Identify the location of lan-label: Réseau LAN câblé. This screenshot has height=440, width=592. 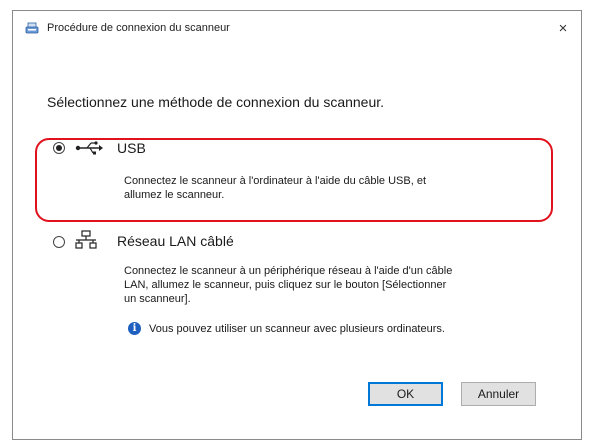
(175, 241).